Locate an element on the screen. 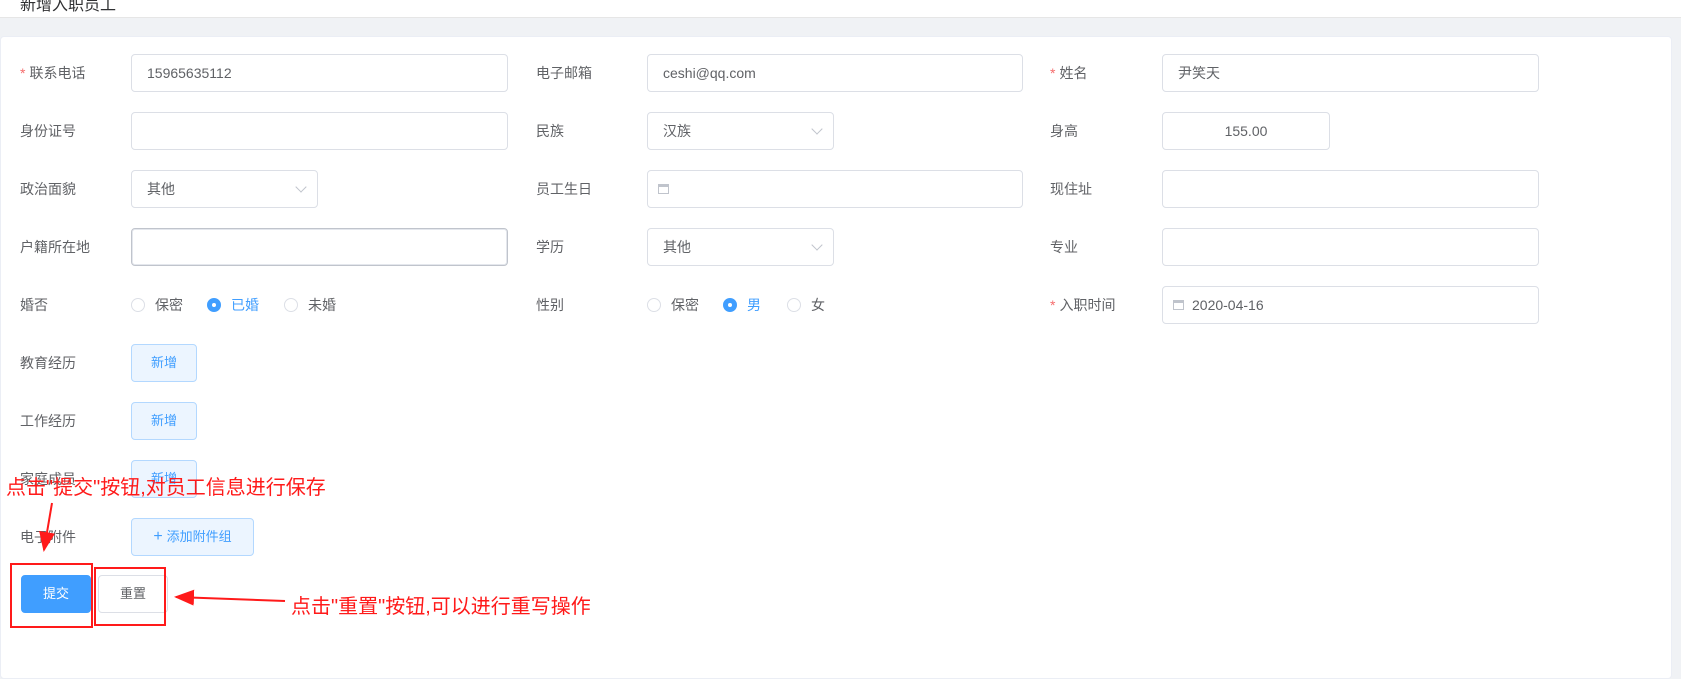 Image resolution: width=1681 pixels, height=679 pixels. reset-arrow is located at coordinates (230, 597).